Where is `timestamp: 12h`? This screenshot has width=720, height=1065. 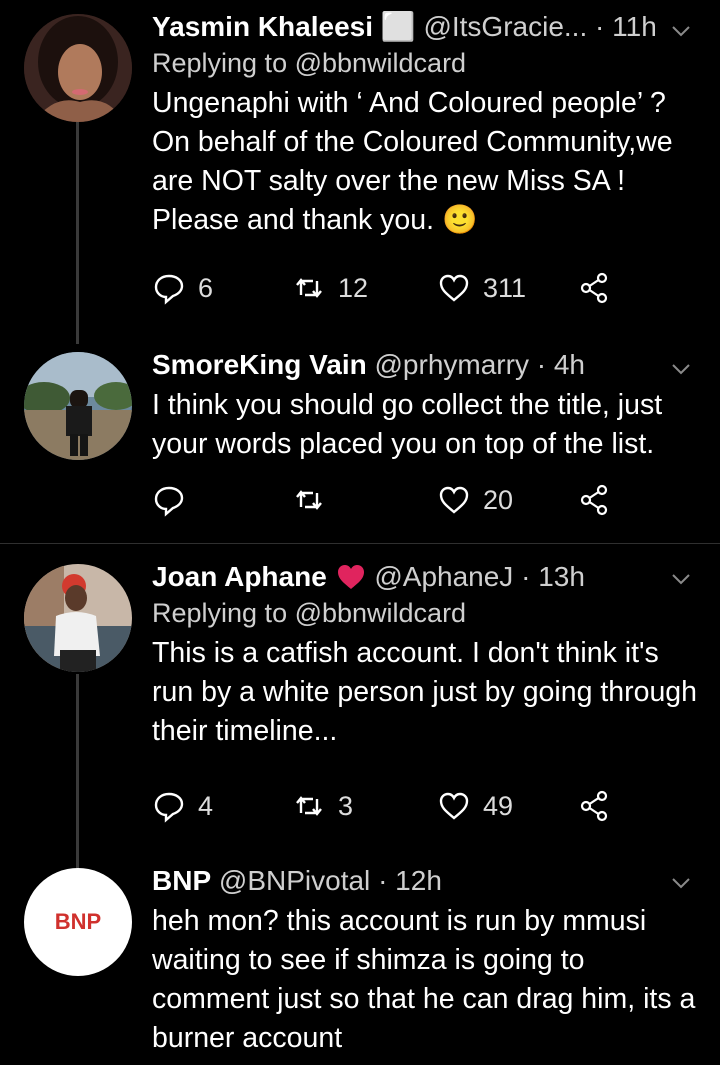
timestamp: 12h is located at coordinates (418, 880).